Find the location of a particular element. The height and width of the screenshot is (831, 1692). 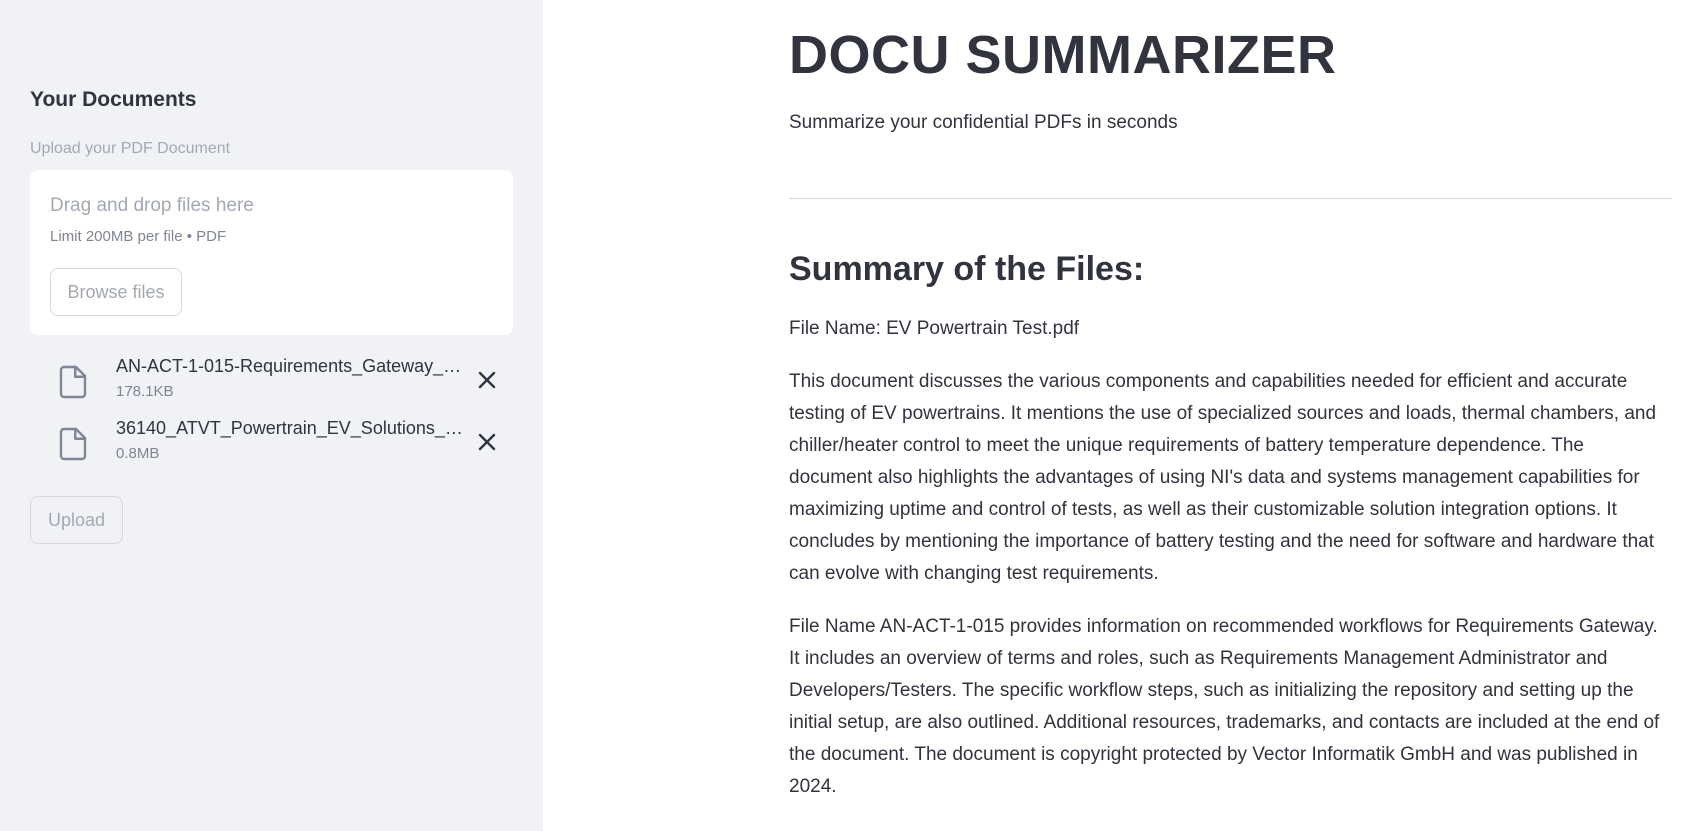

upload-button: Upload is located at coordinates (76, 520).